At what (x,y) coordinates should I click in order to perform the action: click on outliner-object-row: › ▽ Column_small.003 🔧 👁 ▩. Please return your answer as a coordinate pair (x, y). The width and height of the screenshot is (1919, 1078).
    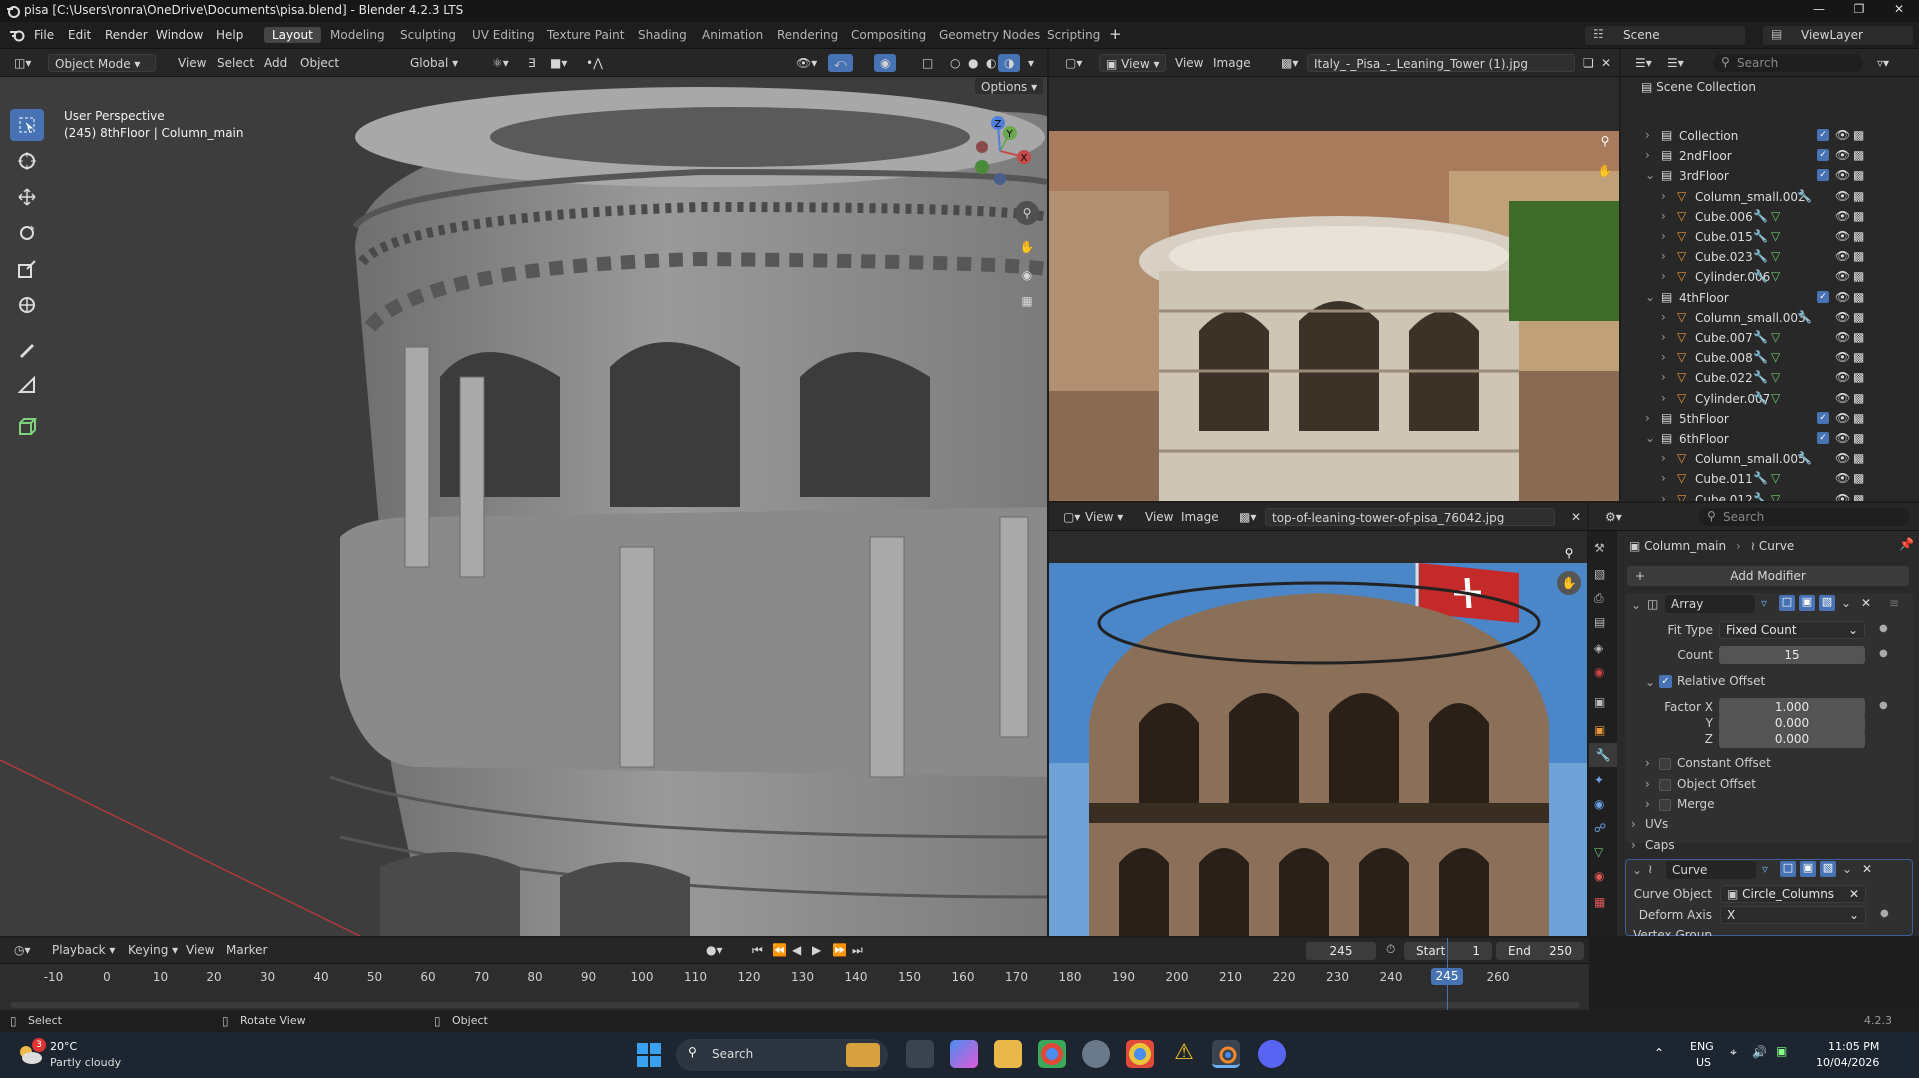
    Looking at the image, I should click on (1761, 318).